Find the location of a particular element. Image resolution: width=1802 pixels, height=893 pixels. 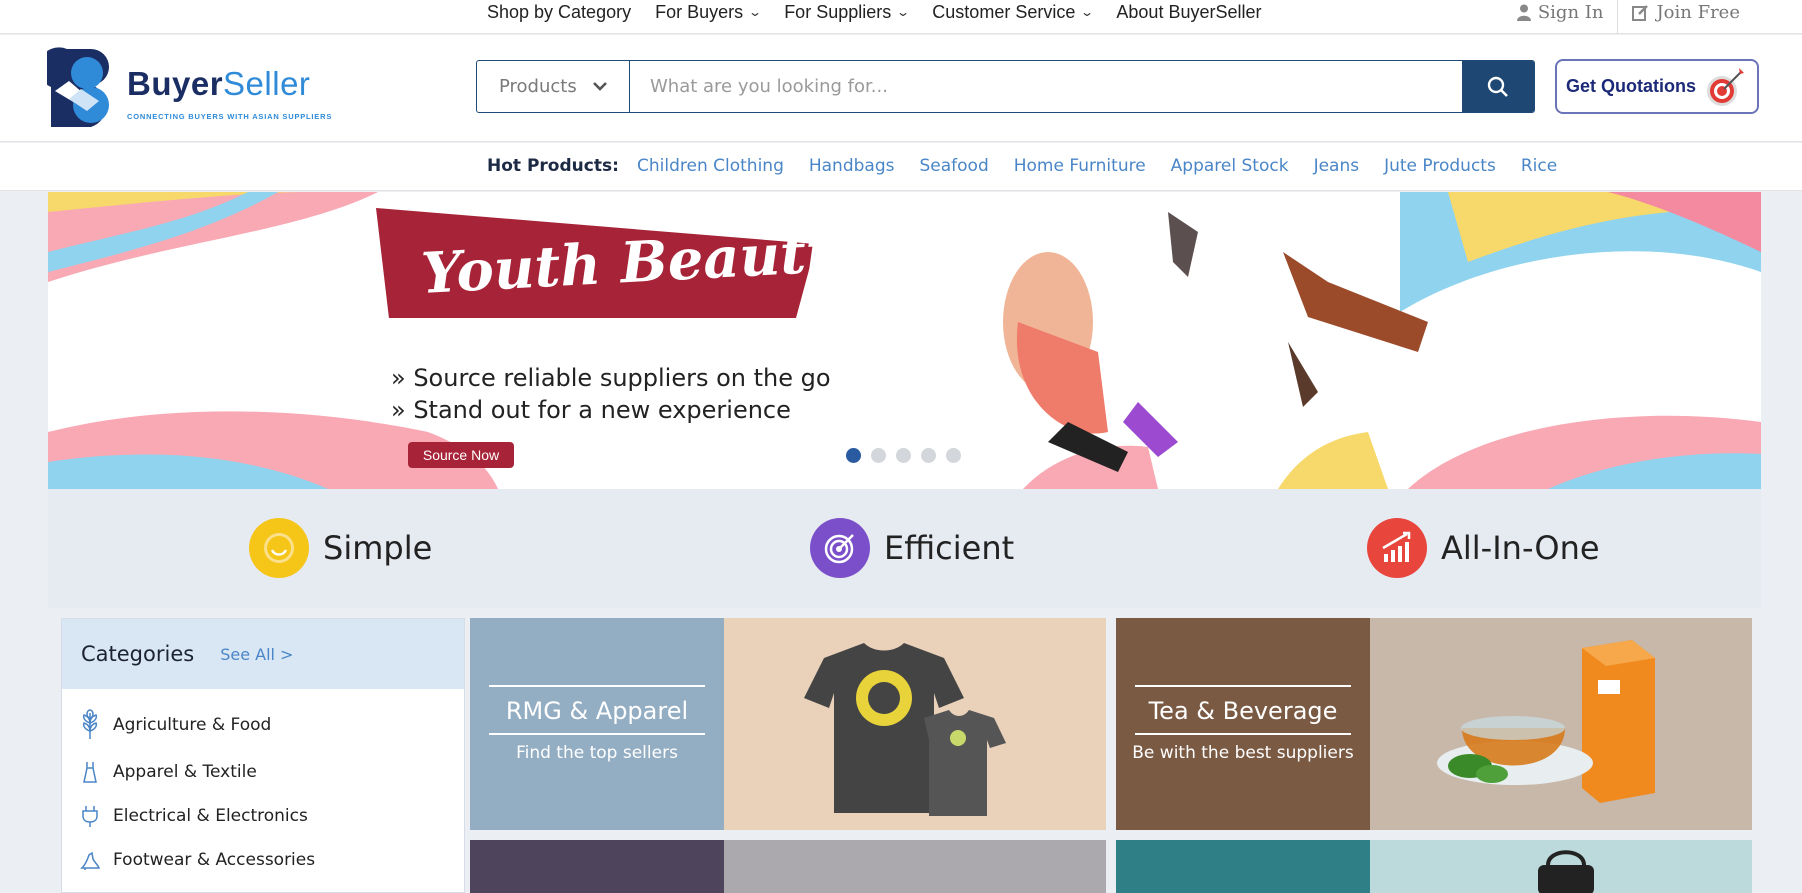

nav-label: For Suppliers is located at coordinates (838, 12).